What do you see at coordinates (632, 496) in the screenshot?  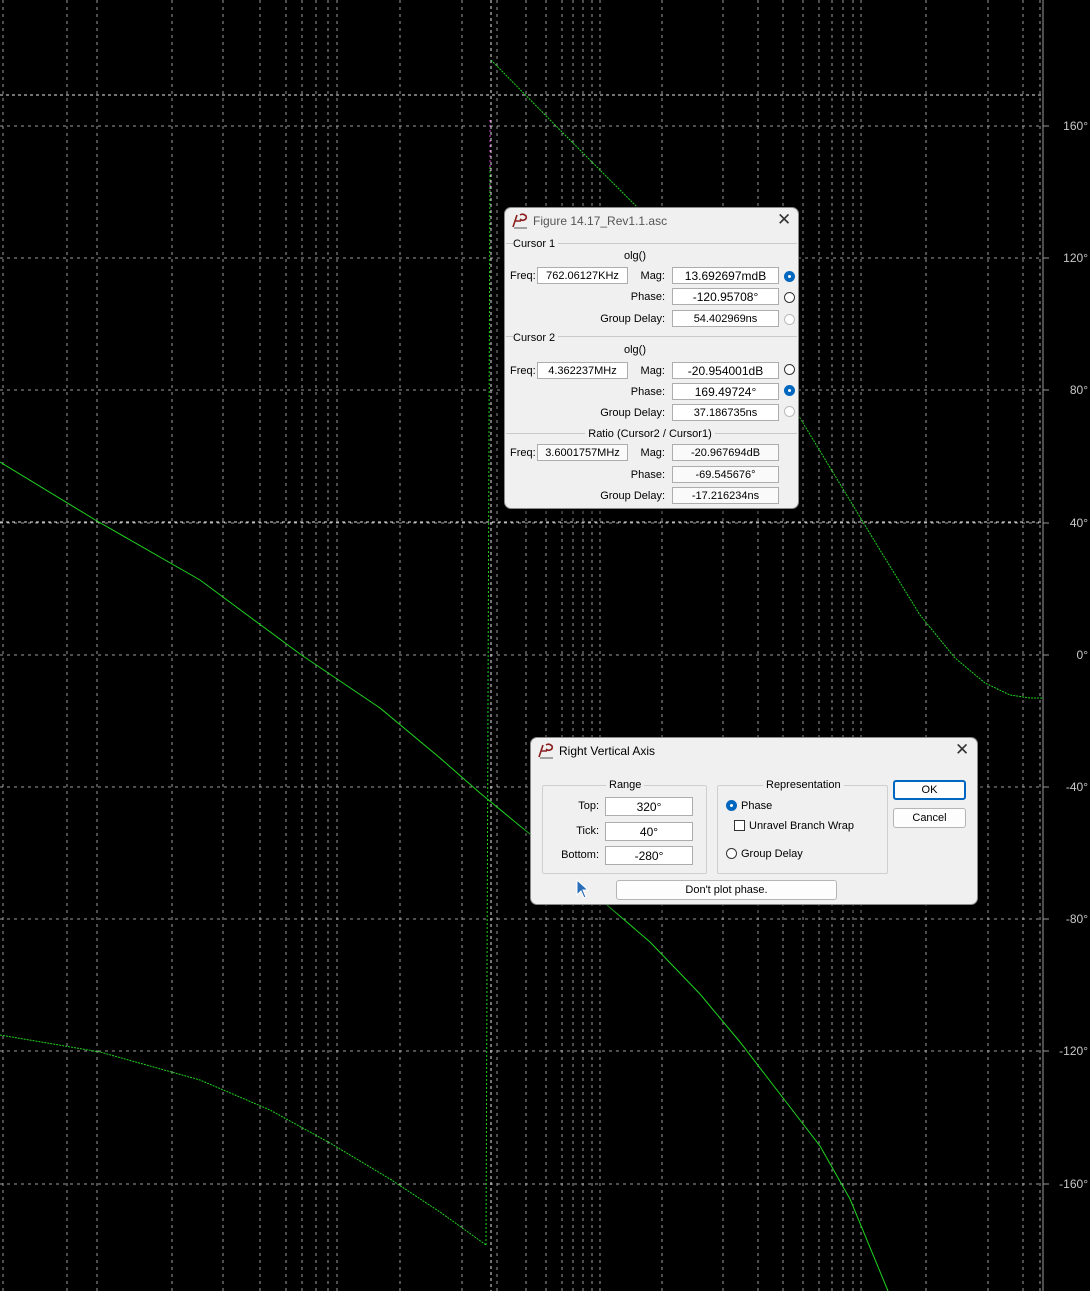 I see `ratio-gd-label: Group Delay:` at bounding box center [632, 496].